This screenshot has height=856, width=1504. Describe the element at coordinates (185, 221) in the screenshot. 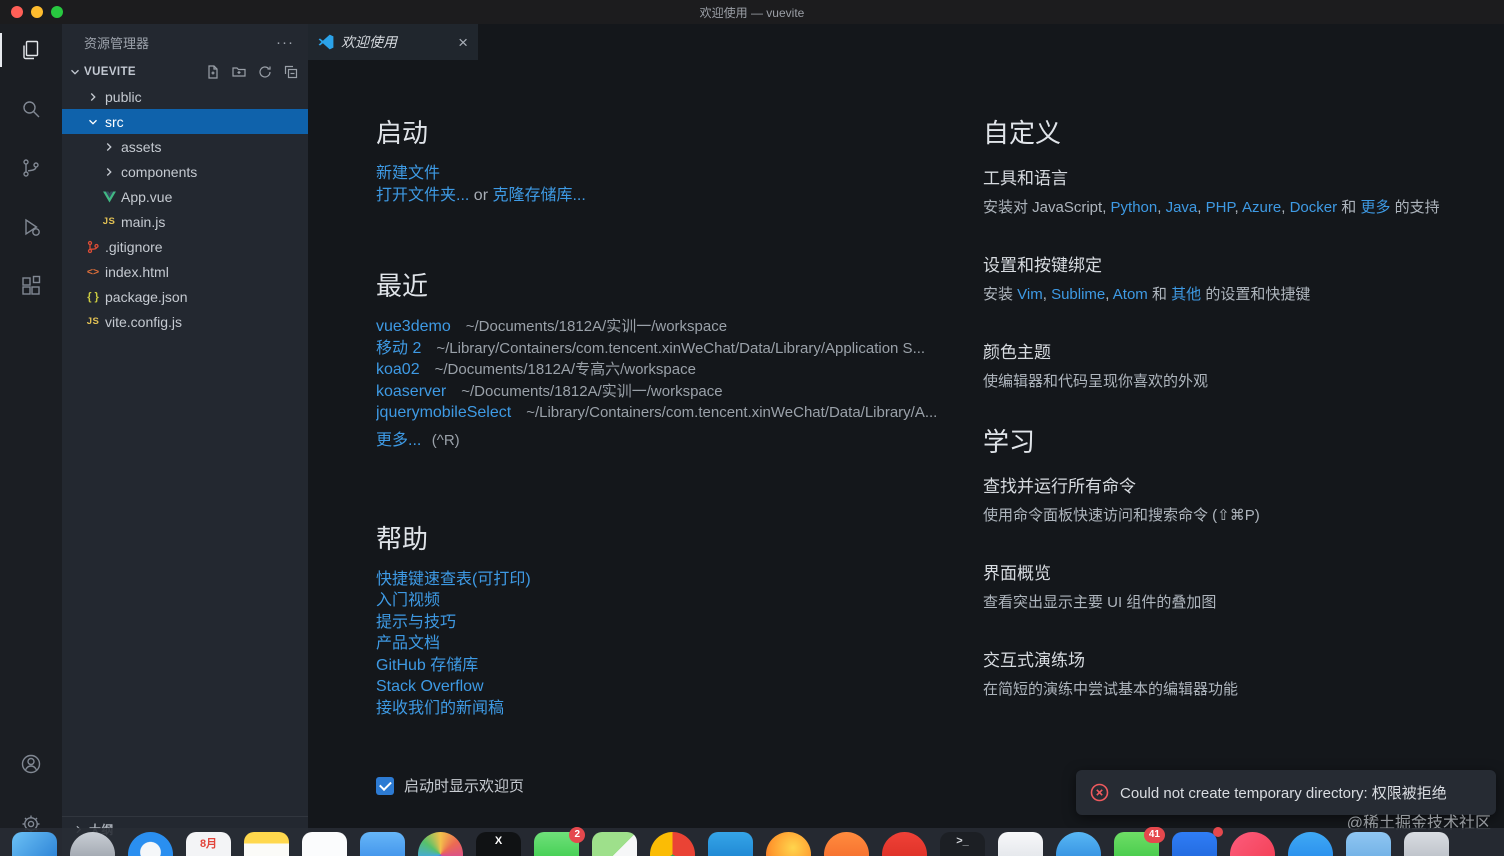

I see `tree-item-main-js: JS main.js` at that location.